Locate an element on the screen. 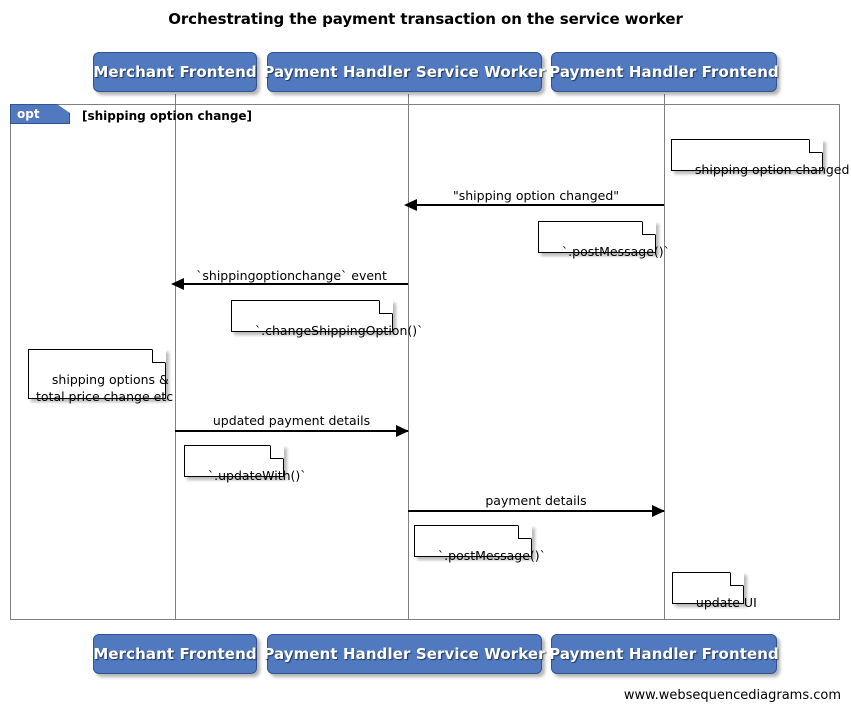  arrowhead-left-icon-shippingoptionchange-event is located at coordinates (177, 284).